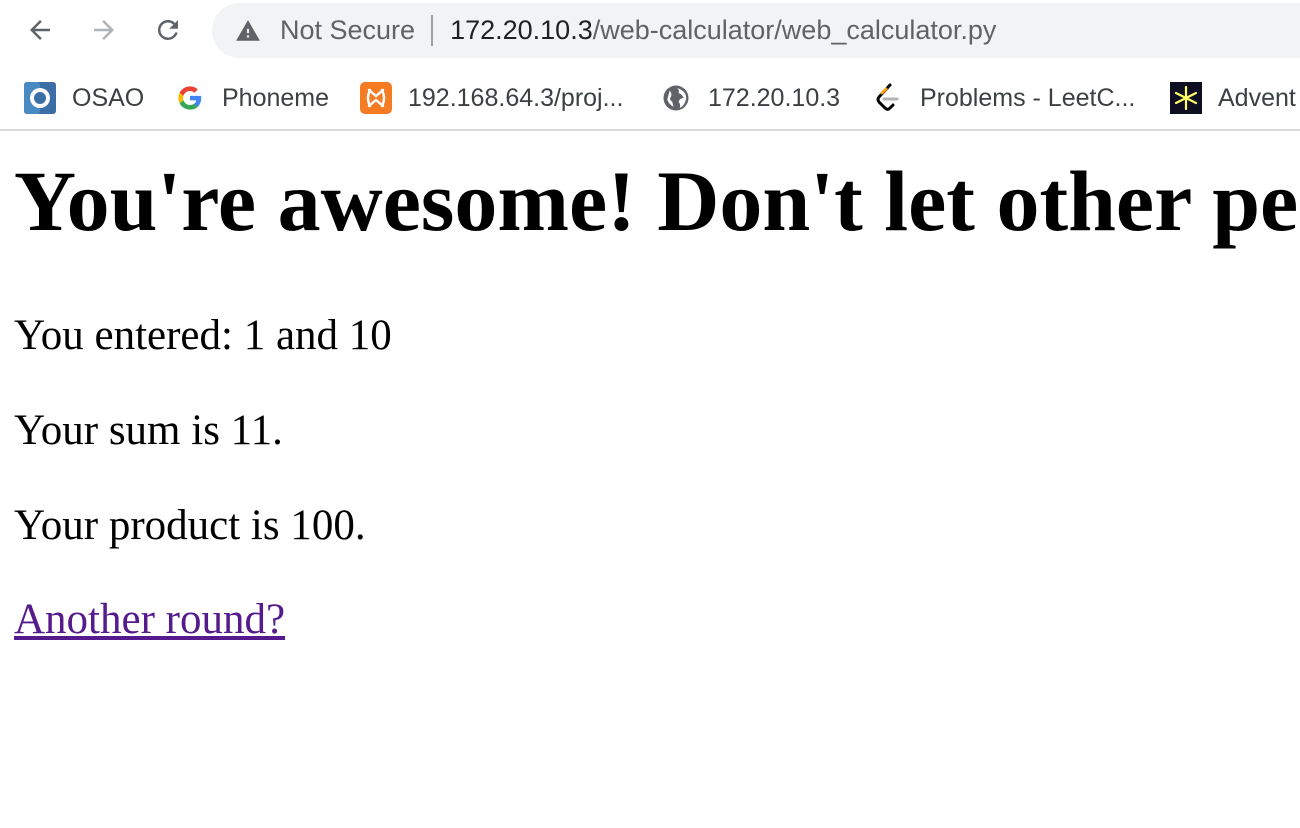  I want to click on globe-icon, so click(676, 98).